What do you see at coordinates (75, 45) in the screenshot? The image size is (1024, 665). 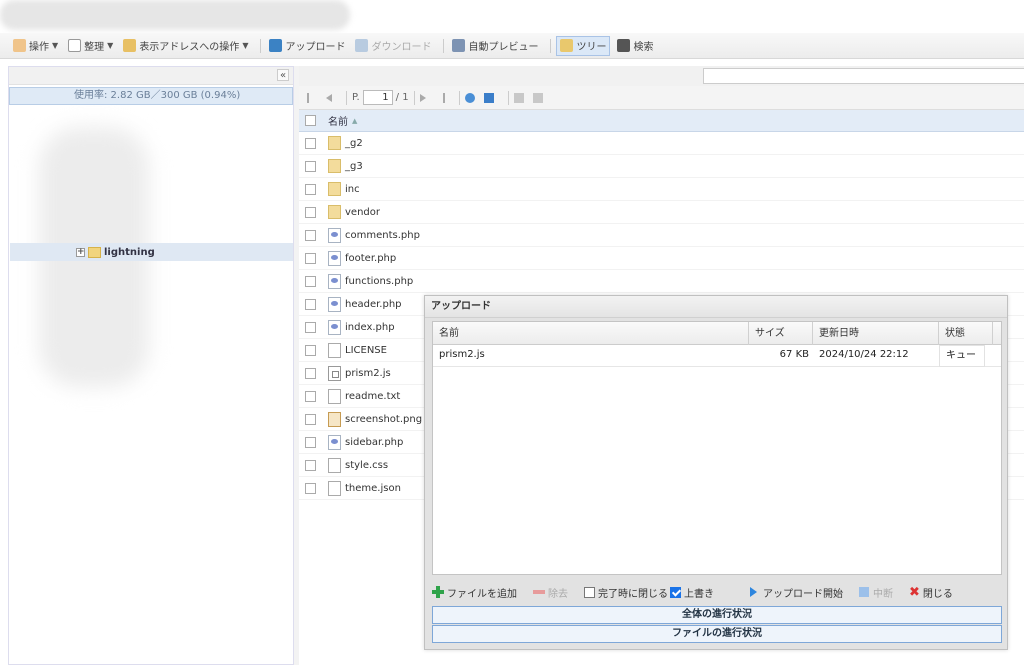 I see `document-icon` at bounding box center [75, 45].